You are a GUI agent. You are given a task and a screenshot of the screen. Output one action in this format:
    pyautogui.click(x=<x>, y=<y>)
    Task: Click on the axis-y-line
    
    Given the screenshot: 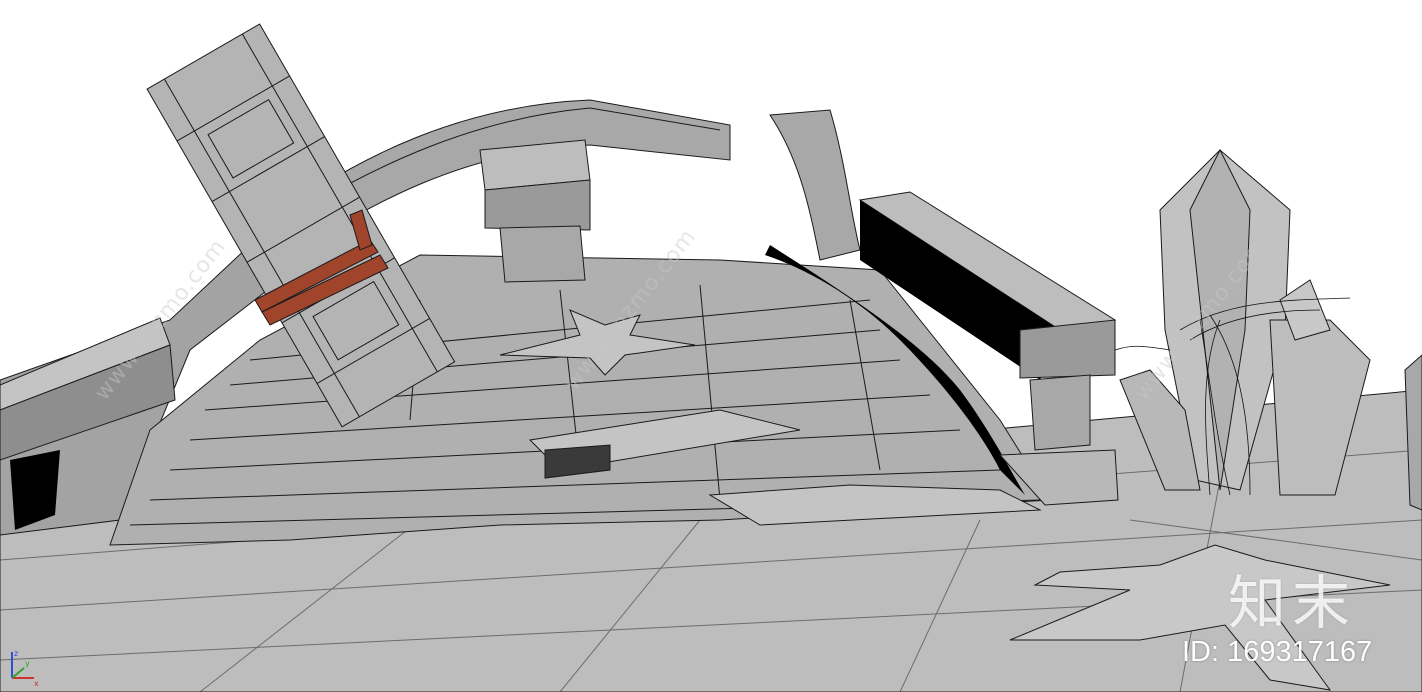 What is the action you would take?
    pyautogui.click(x=18, y=673)
    